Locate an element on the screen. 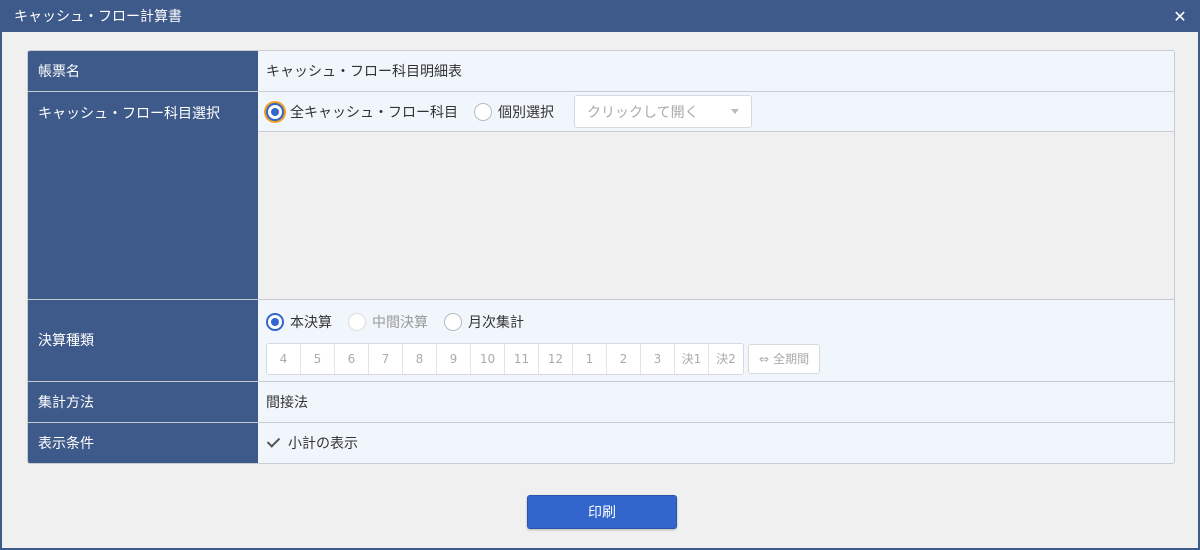 The image size is (1200, 550). close-icon: ✕ is located at coordinates (1180, 16).